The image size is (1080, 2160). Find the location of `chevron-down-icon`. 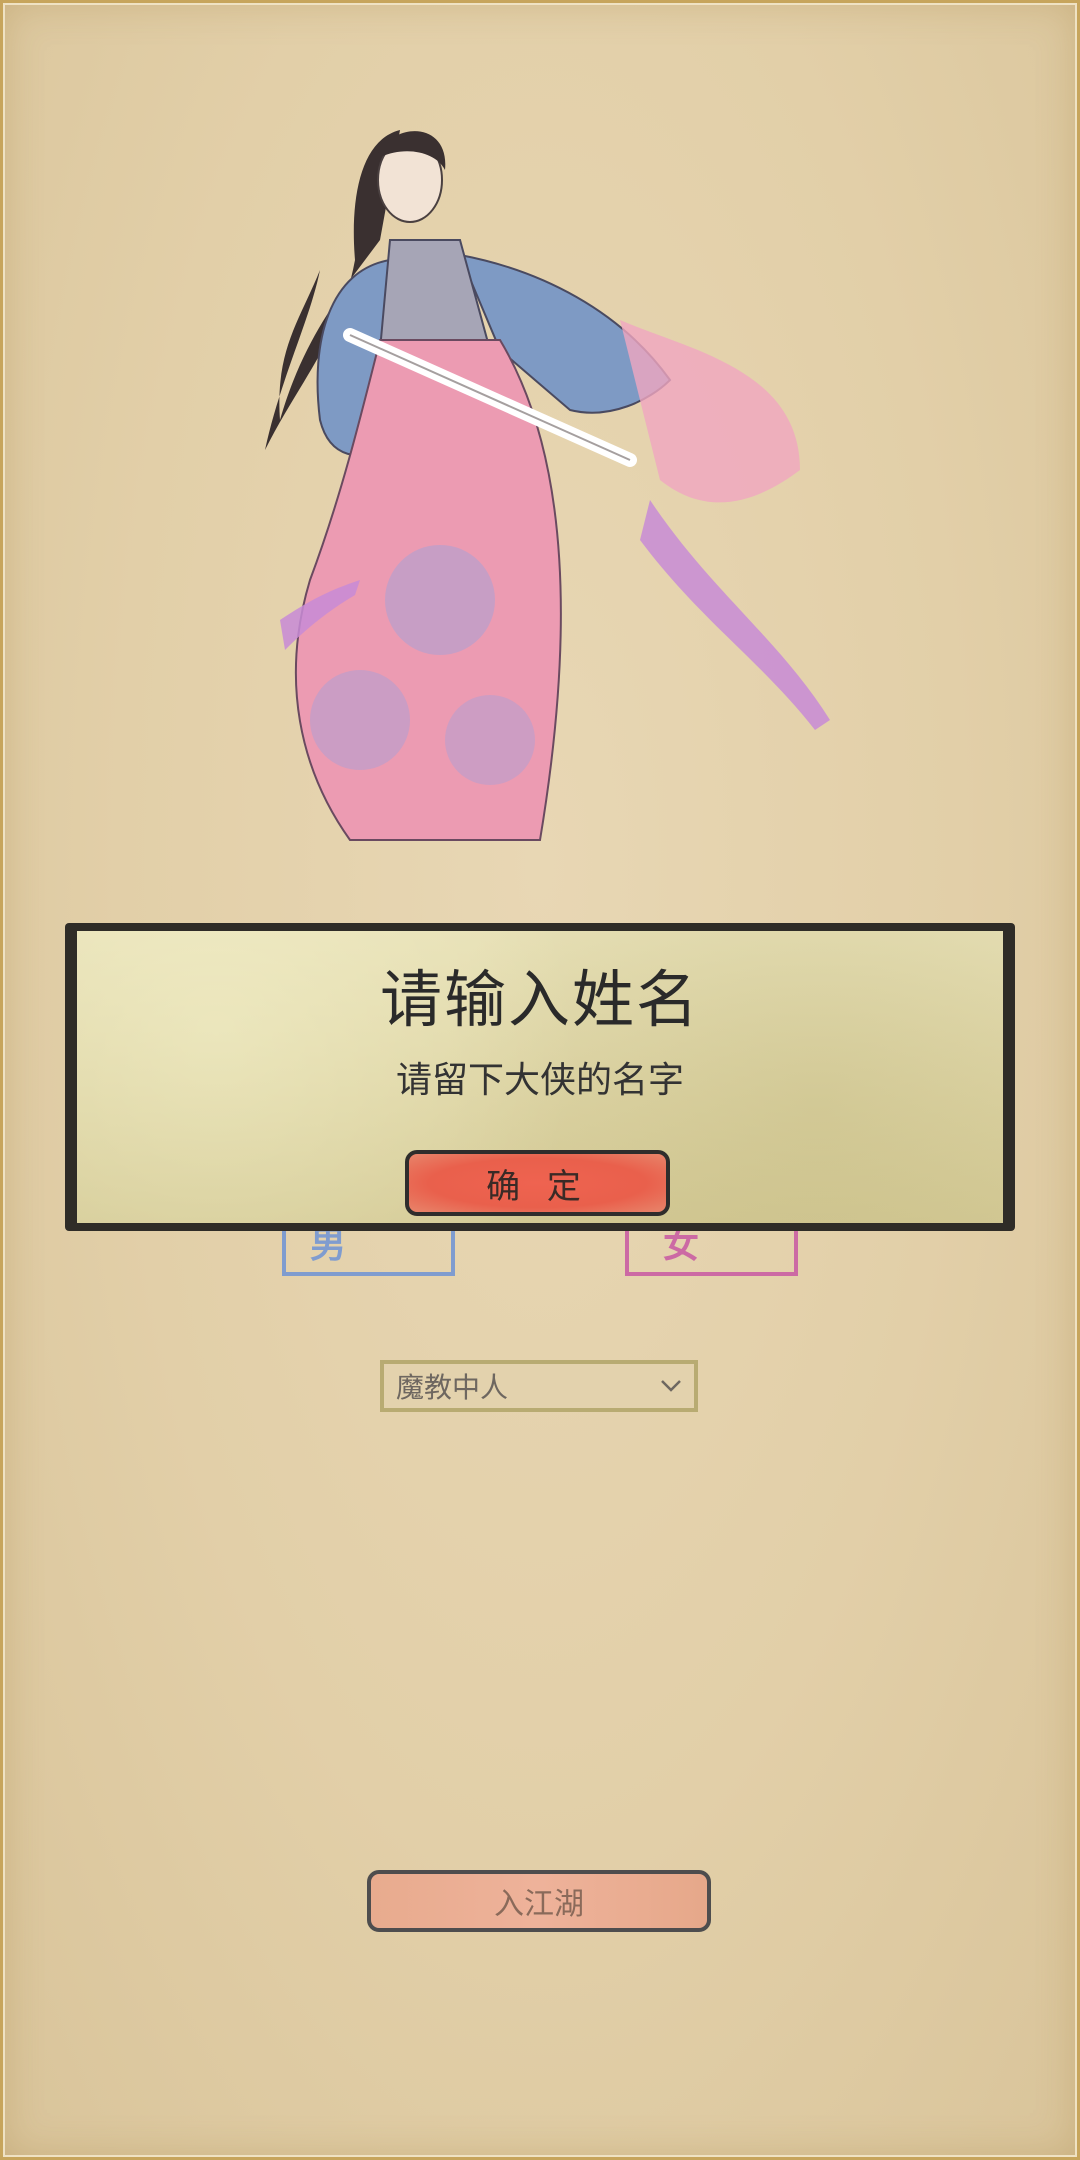

chevron-down-icon is located at coordinates (671, 1386).